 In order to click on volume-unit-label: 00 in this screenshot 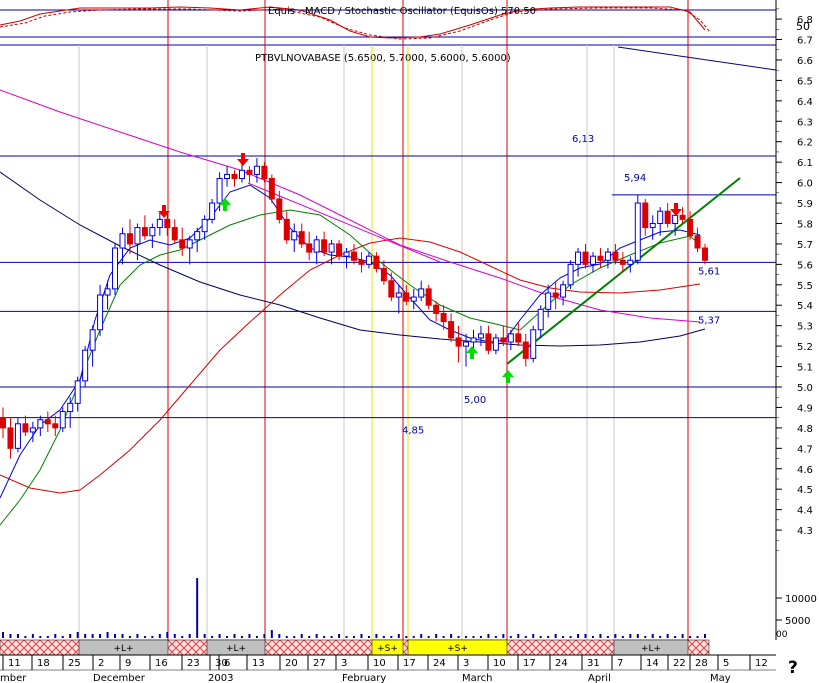, I will do `click(782, 635)`.